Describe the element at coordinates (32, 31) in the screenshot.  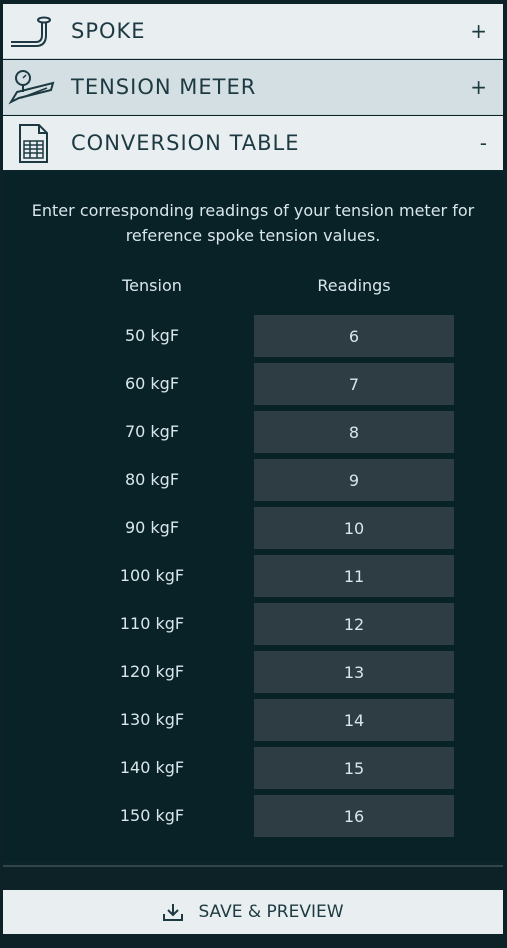
I see `spoke-icon` at that location.